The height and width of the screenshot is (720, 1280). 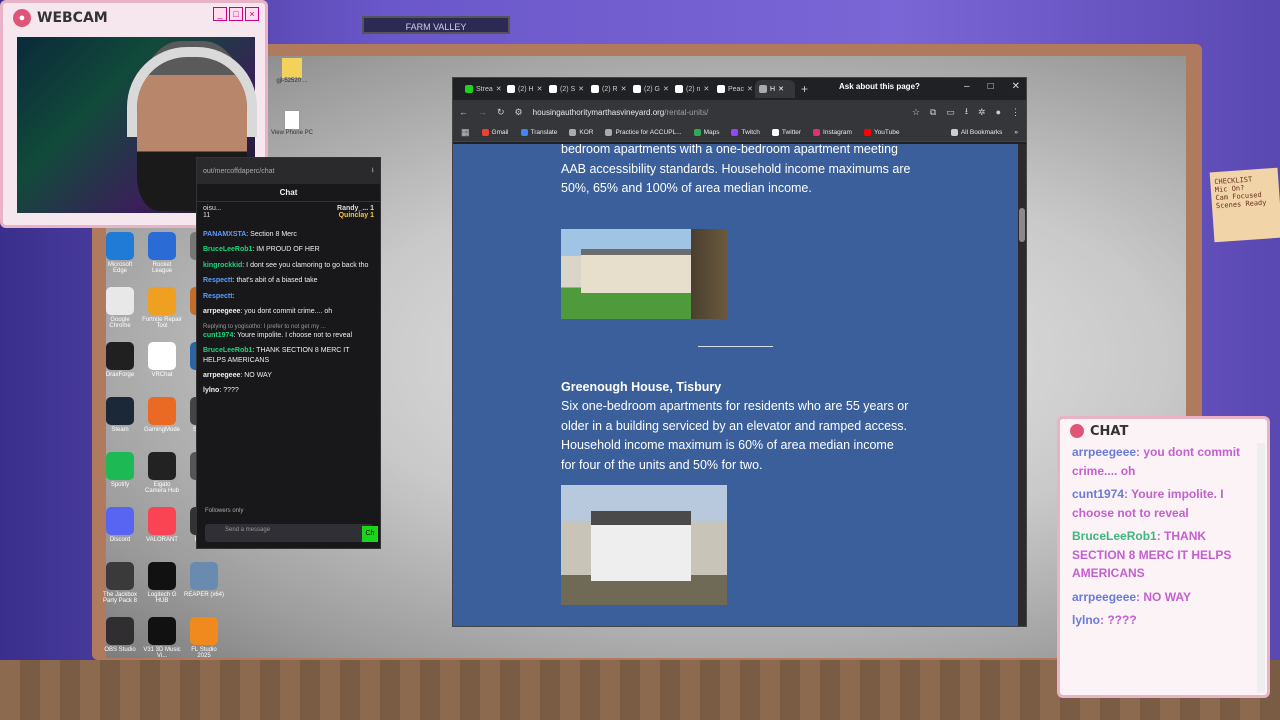 What do you see at coordinates (649, 89) in the screenshot?
I see `browser-tab: (2) G ✕` at bounding box center [649, 89].